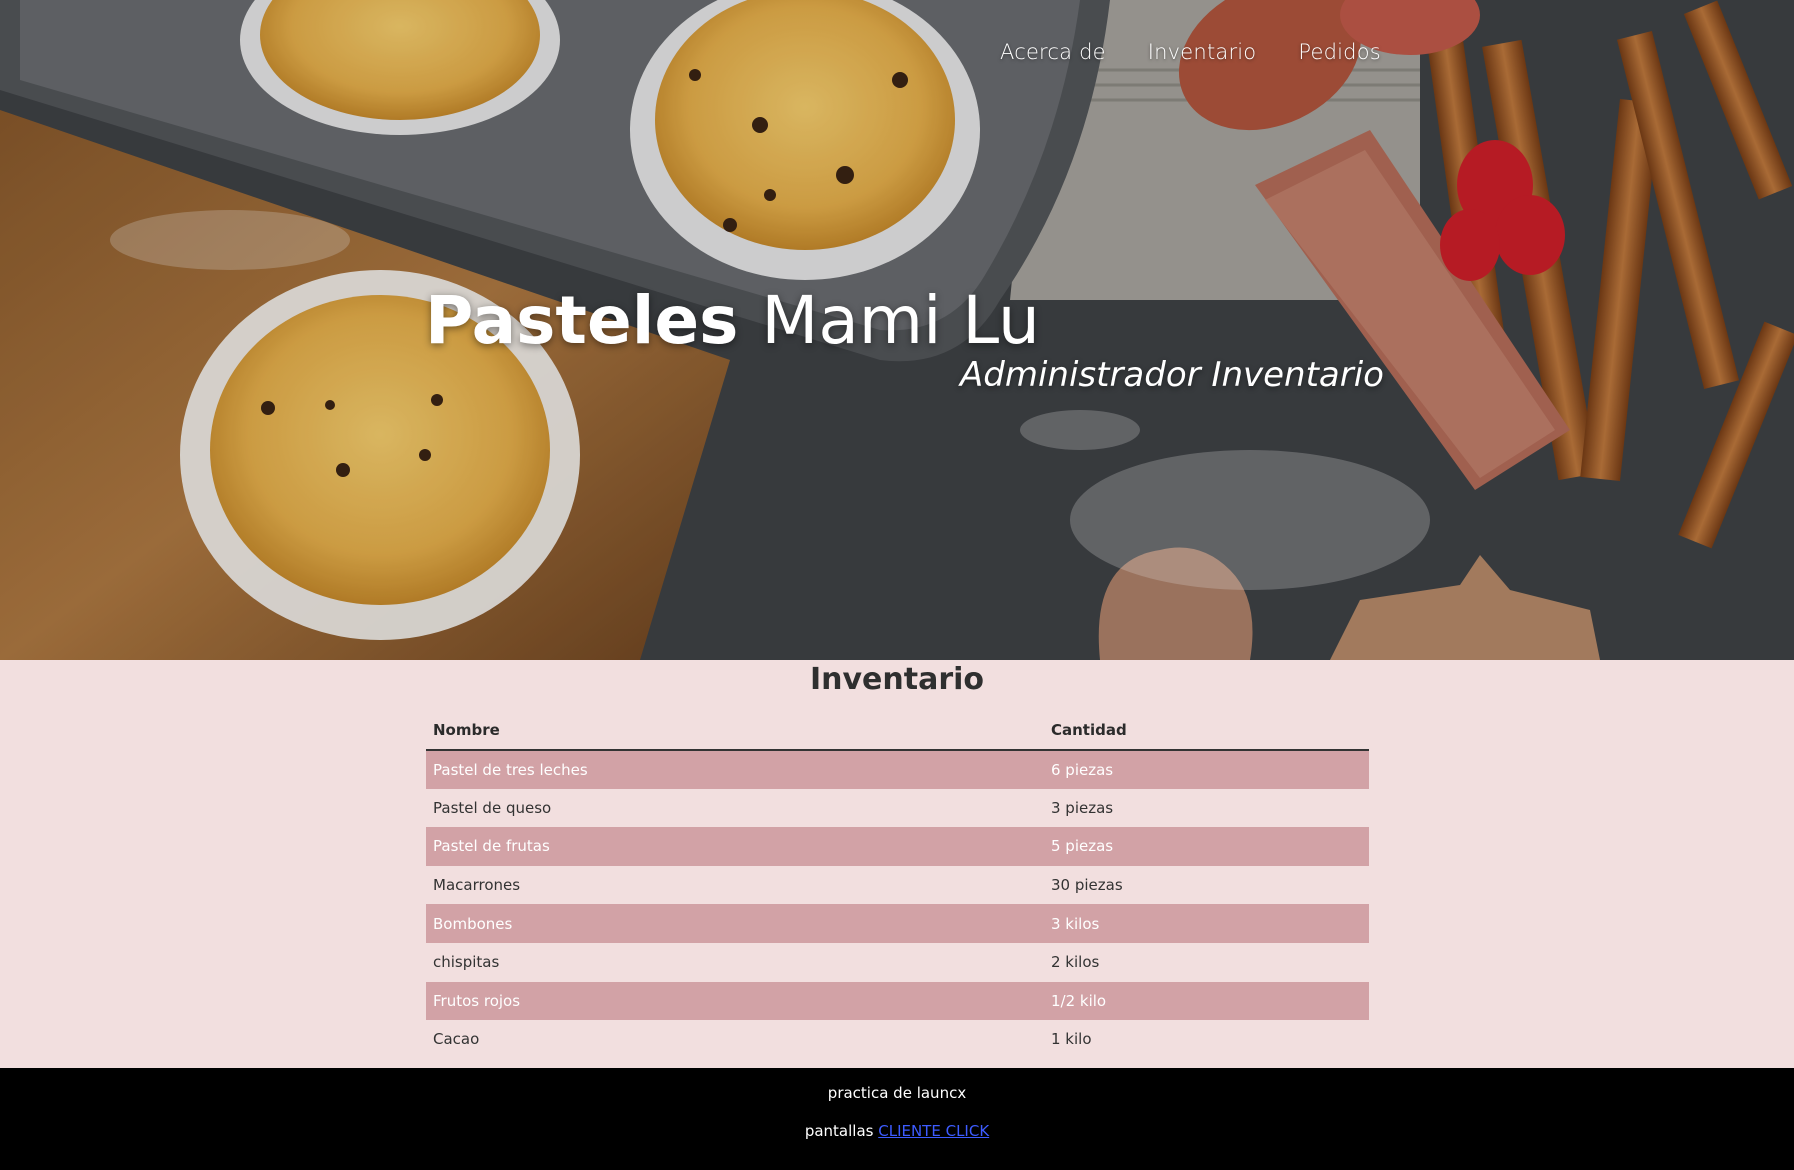  What do you see at coordinates (1202, 52) in the screenshot?
I see `nav-link-inventario: Inventario` at bounding box center [1202, 52].